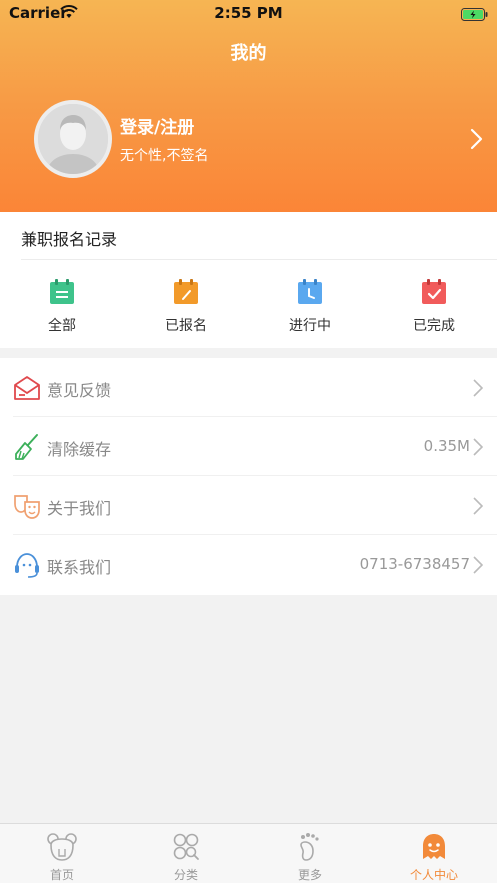  Describe the element at coordinates (186, 306) in the screenshot. I see `record-filter-registered: 已报名` at that location.